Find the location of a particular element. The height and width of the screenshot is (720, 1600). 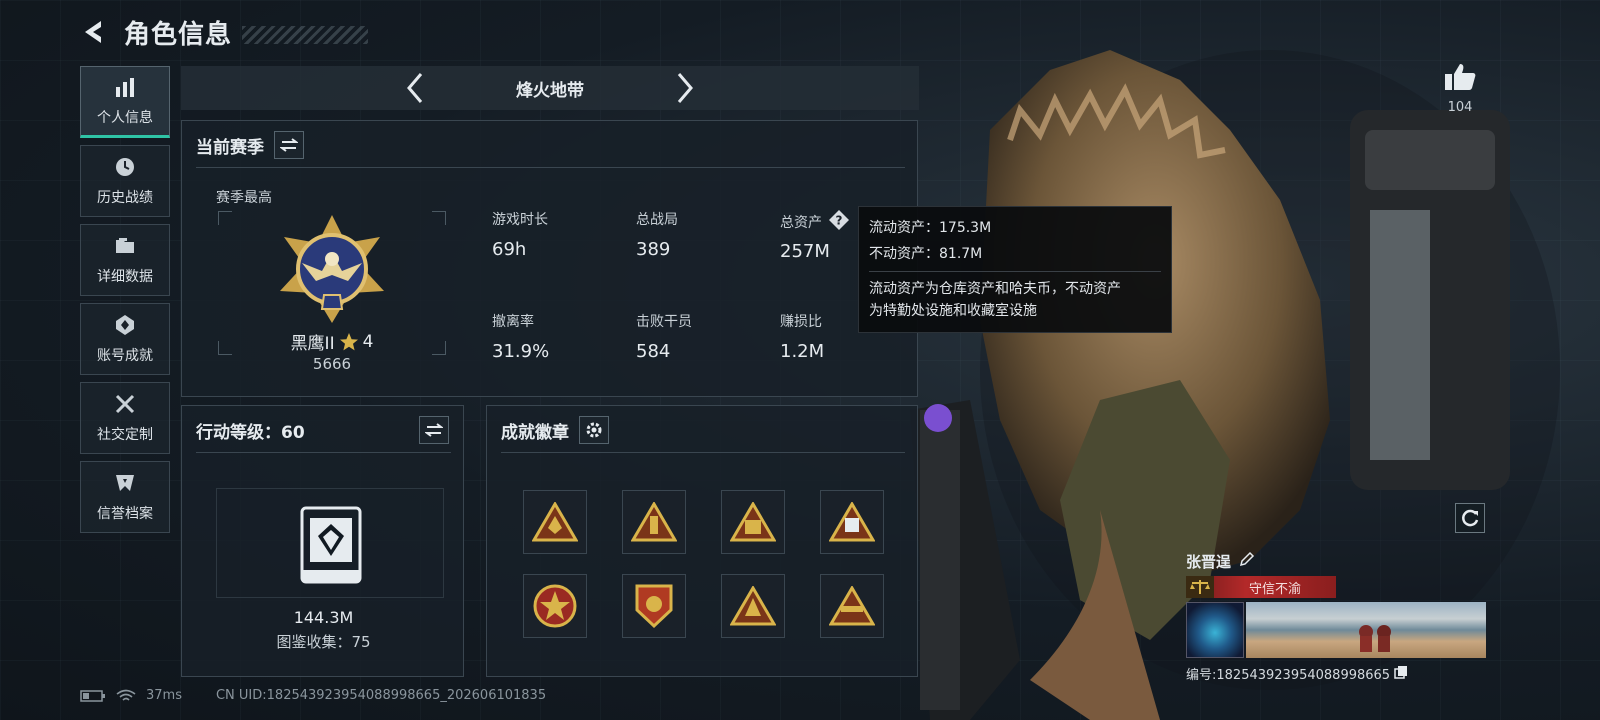

mode-title: 烽火地带 is located at coordinates (550, 90).